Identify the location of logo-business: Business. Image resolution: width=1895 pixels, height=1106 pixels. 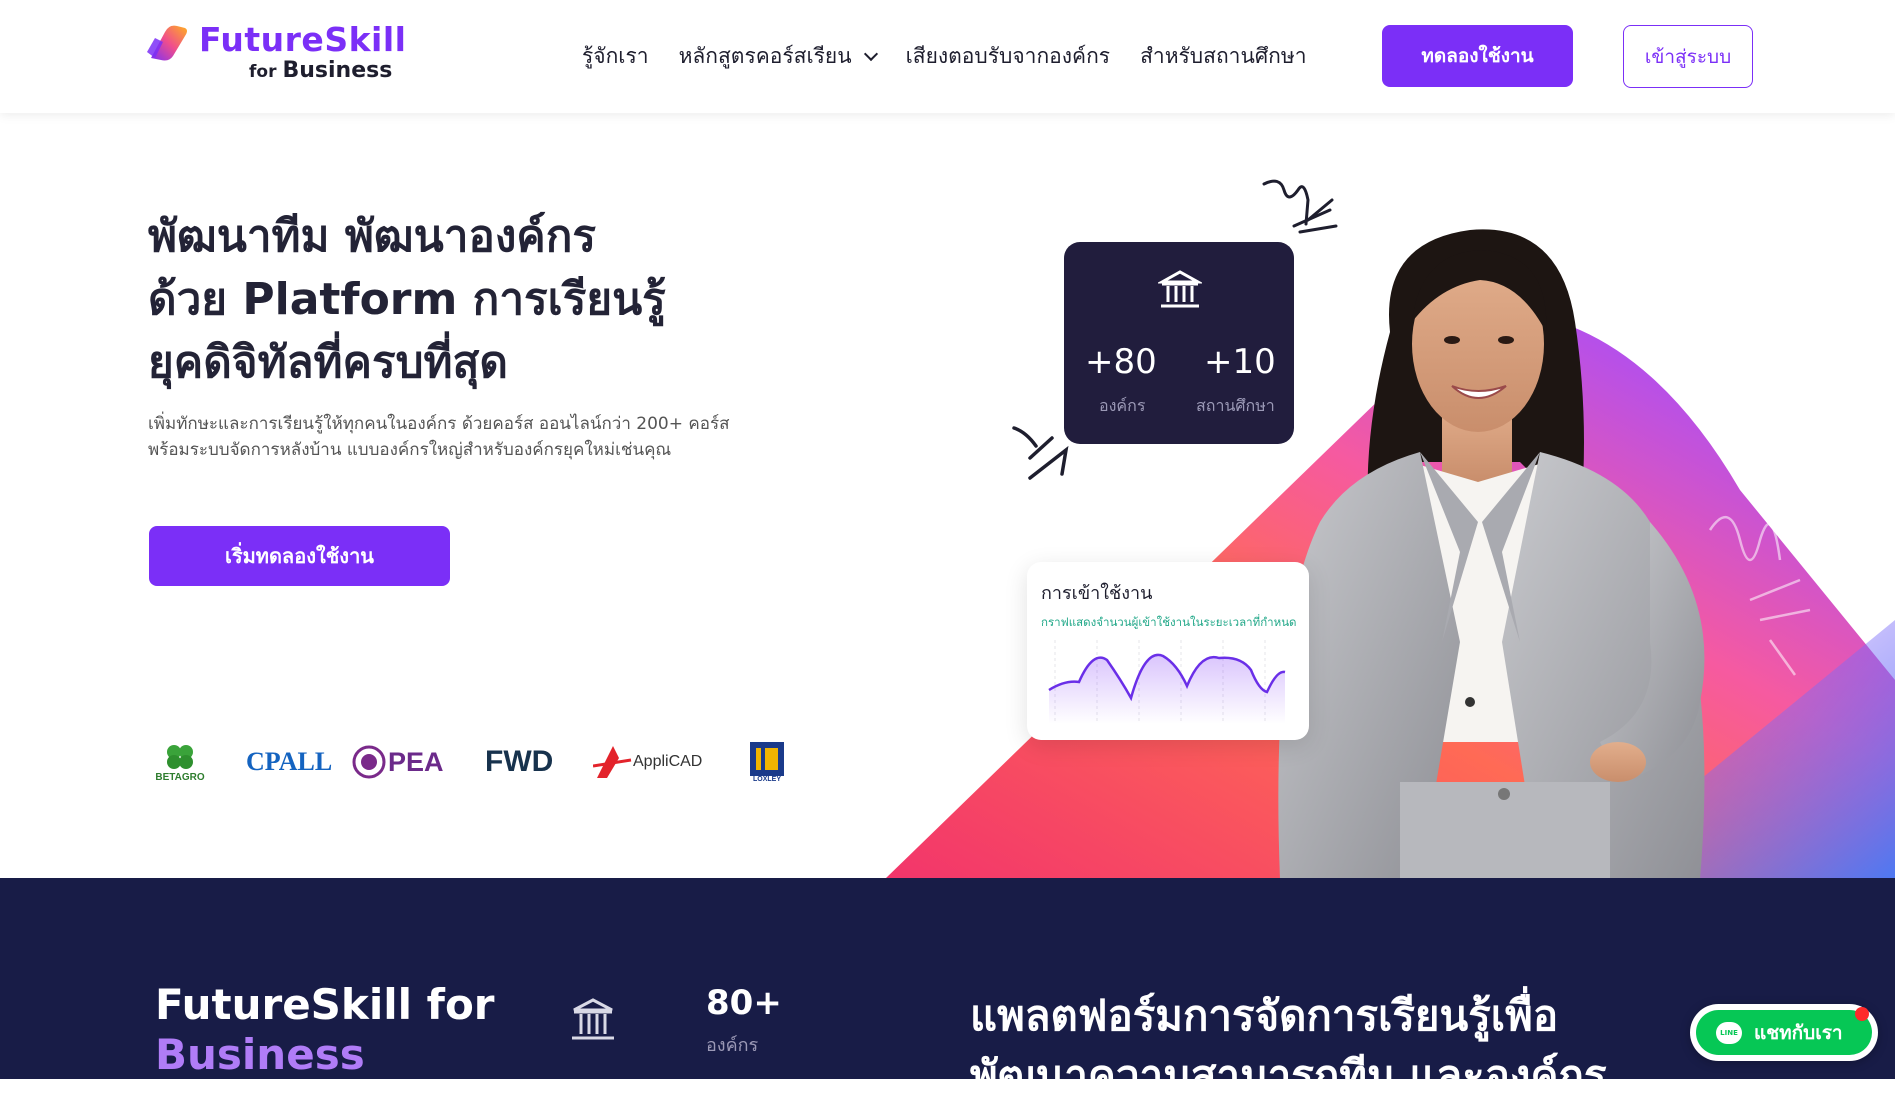
(337, 70).